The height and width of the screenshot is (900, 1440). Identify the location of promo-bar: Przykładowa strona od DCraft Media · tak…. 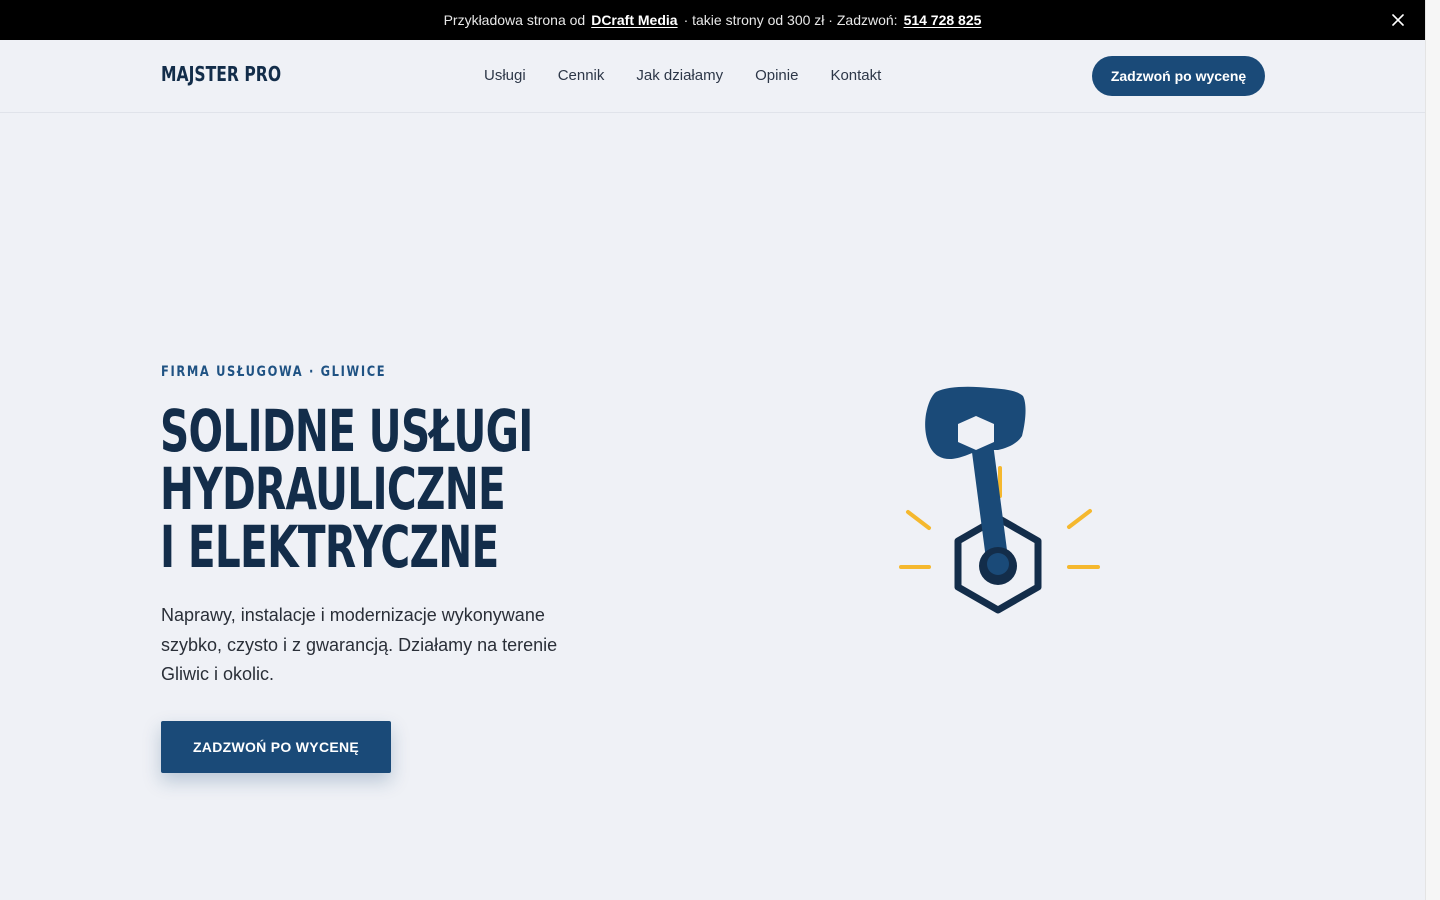
(712, 20).